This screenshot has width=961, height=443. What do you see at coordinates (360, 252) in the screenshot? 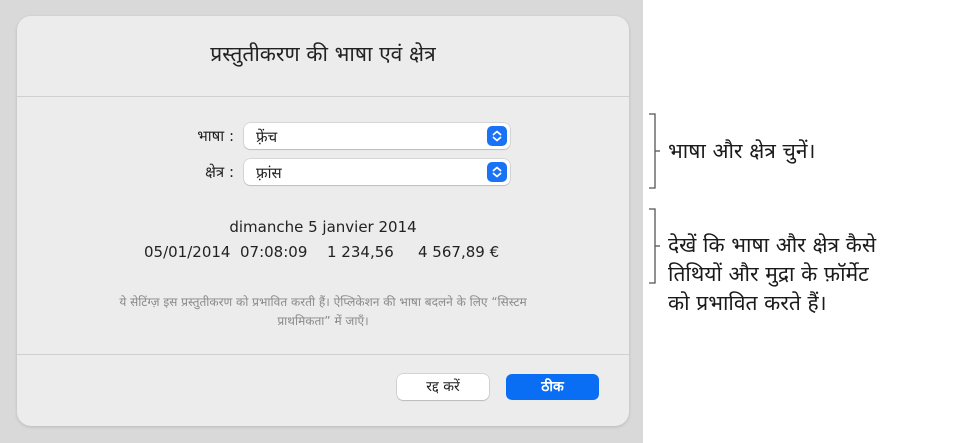
I see `preview-number: 1 234,56` at bounding box center [360, 252].